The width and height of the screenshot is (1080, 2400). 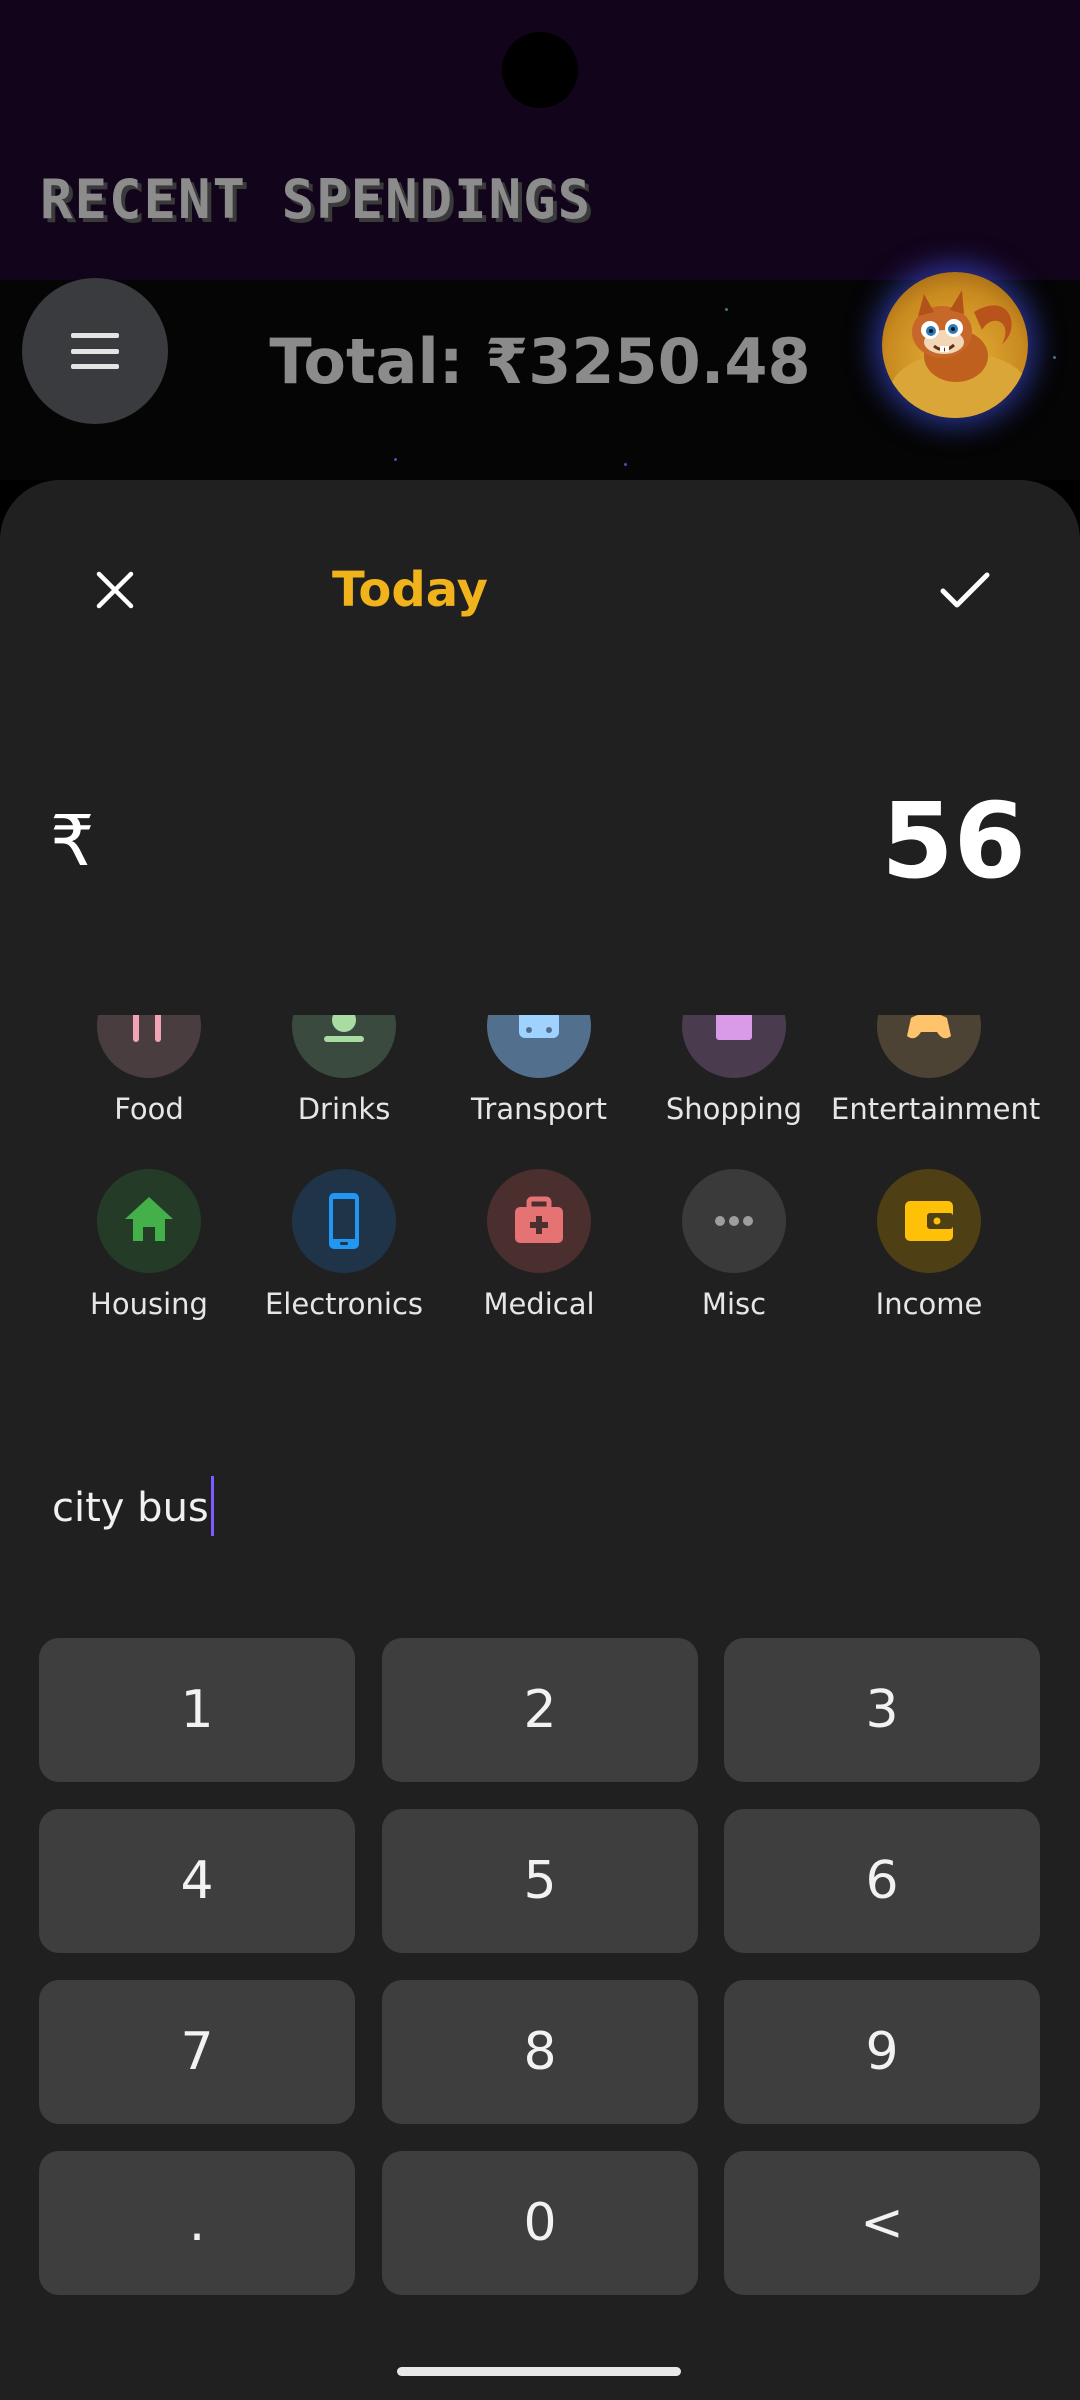 What do you see at coordinates (882, 2223) in the screenshot?
I see `key-backspace: <` at bounding box center [882, 2223].